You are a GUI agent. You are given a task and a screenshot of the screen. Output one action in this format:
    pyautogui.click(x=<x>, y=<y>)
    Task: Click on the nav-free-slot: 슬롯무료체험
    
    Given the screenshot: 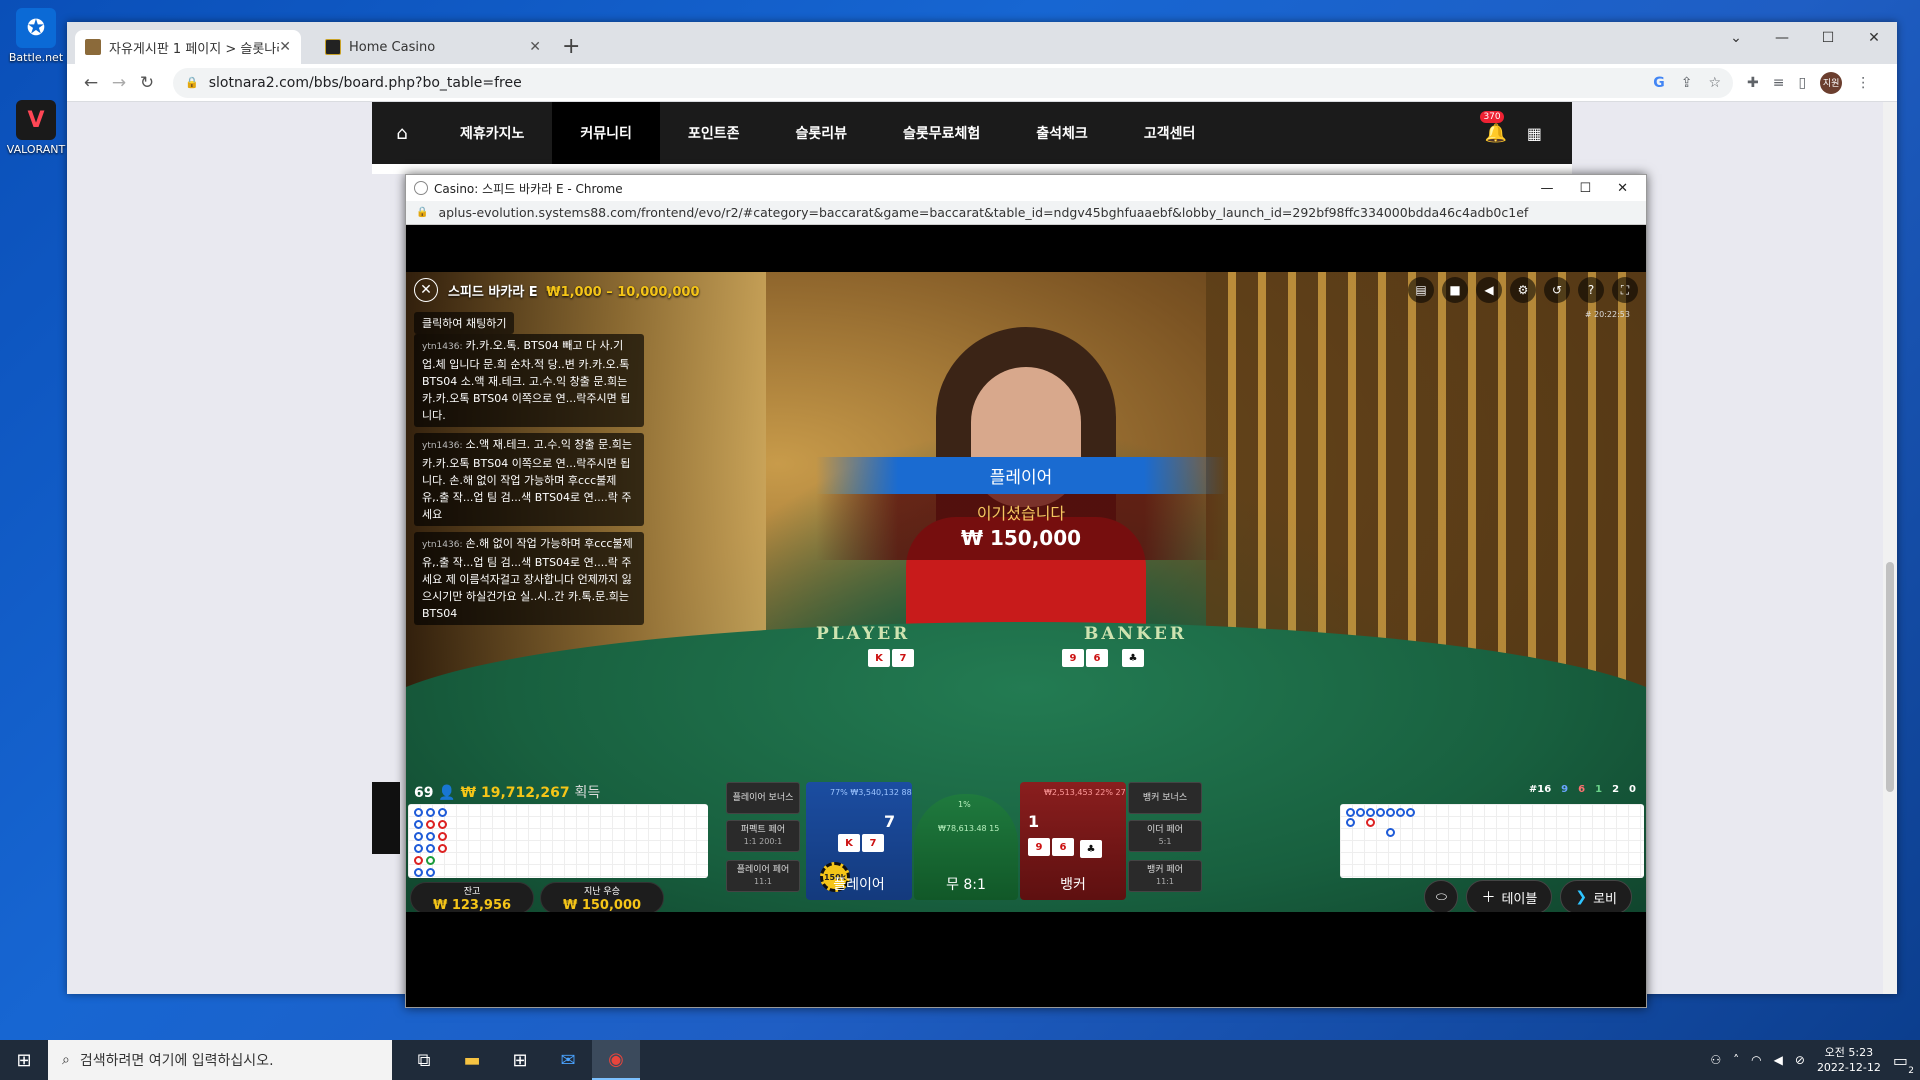 What is the action you would take?
    pyautogui.click(x=941, y=133)
    